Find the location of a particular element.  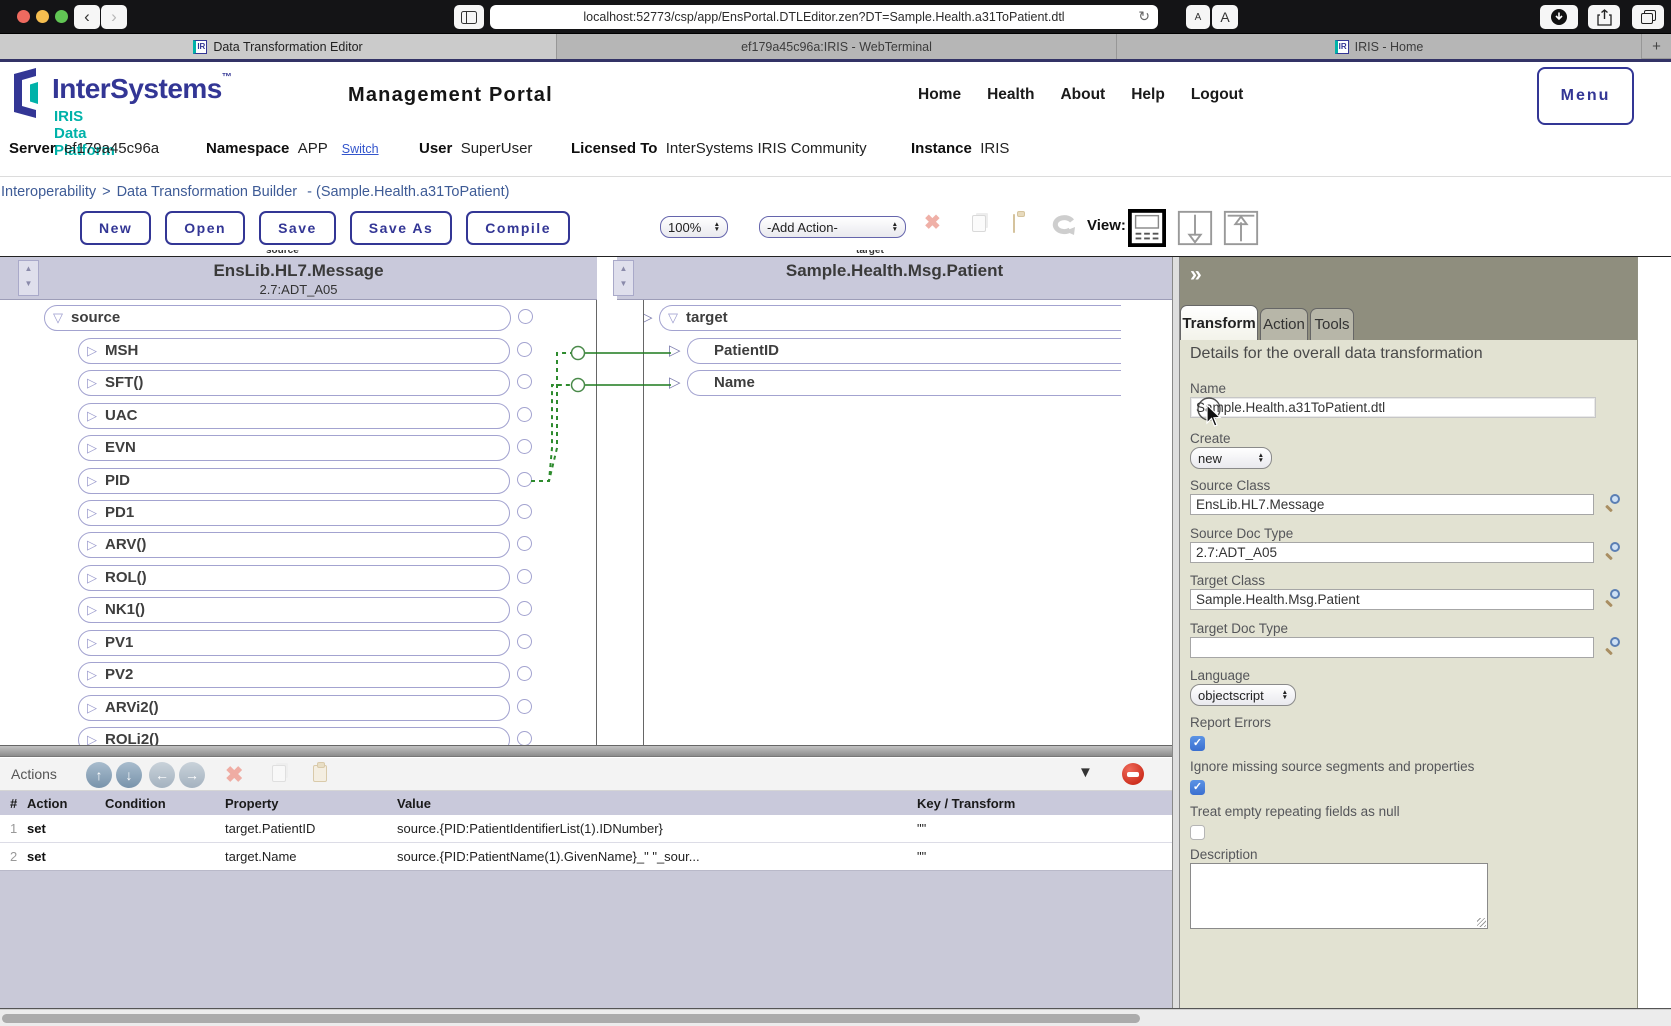

move-right-button: → is located at coordinates (192, 775).